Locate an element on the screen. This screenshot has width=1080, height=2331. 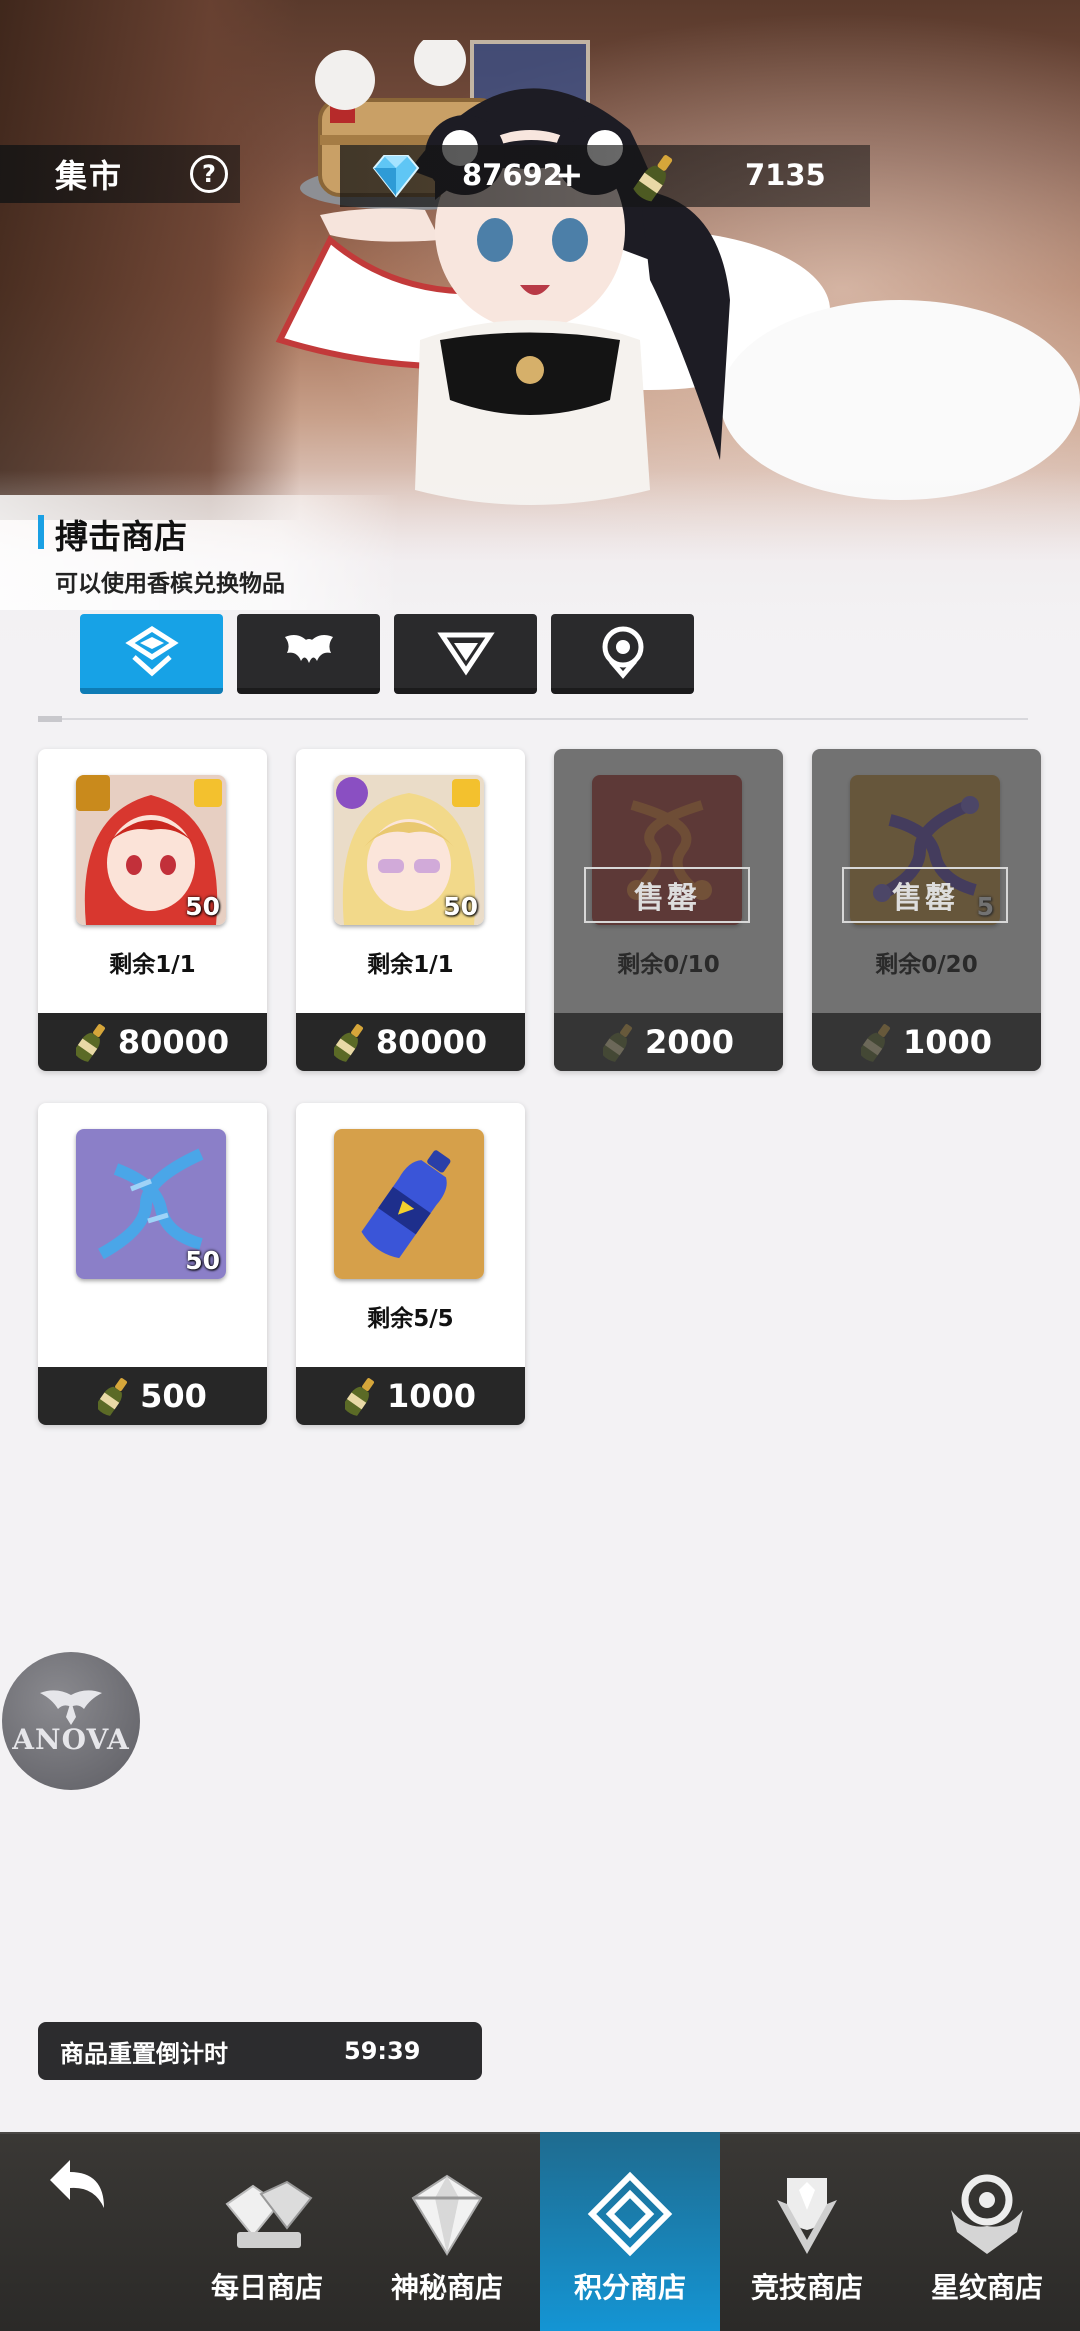
nav-label: 神秘商店 is located at coordinates (446, 2287).